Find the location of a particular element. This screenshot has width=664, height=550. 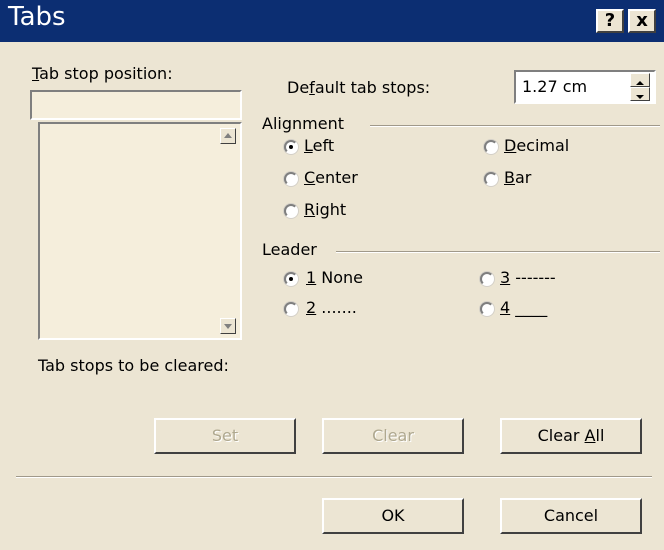

default-tab-stops-value: 1.27 cm is located at coordinates (555, 86).